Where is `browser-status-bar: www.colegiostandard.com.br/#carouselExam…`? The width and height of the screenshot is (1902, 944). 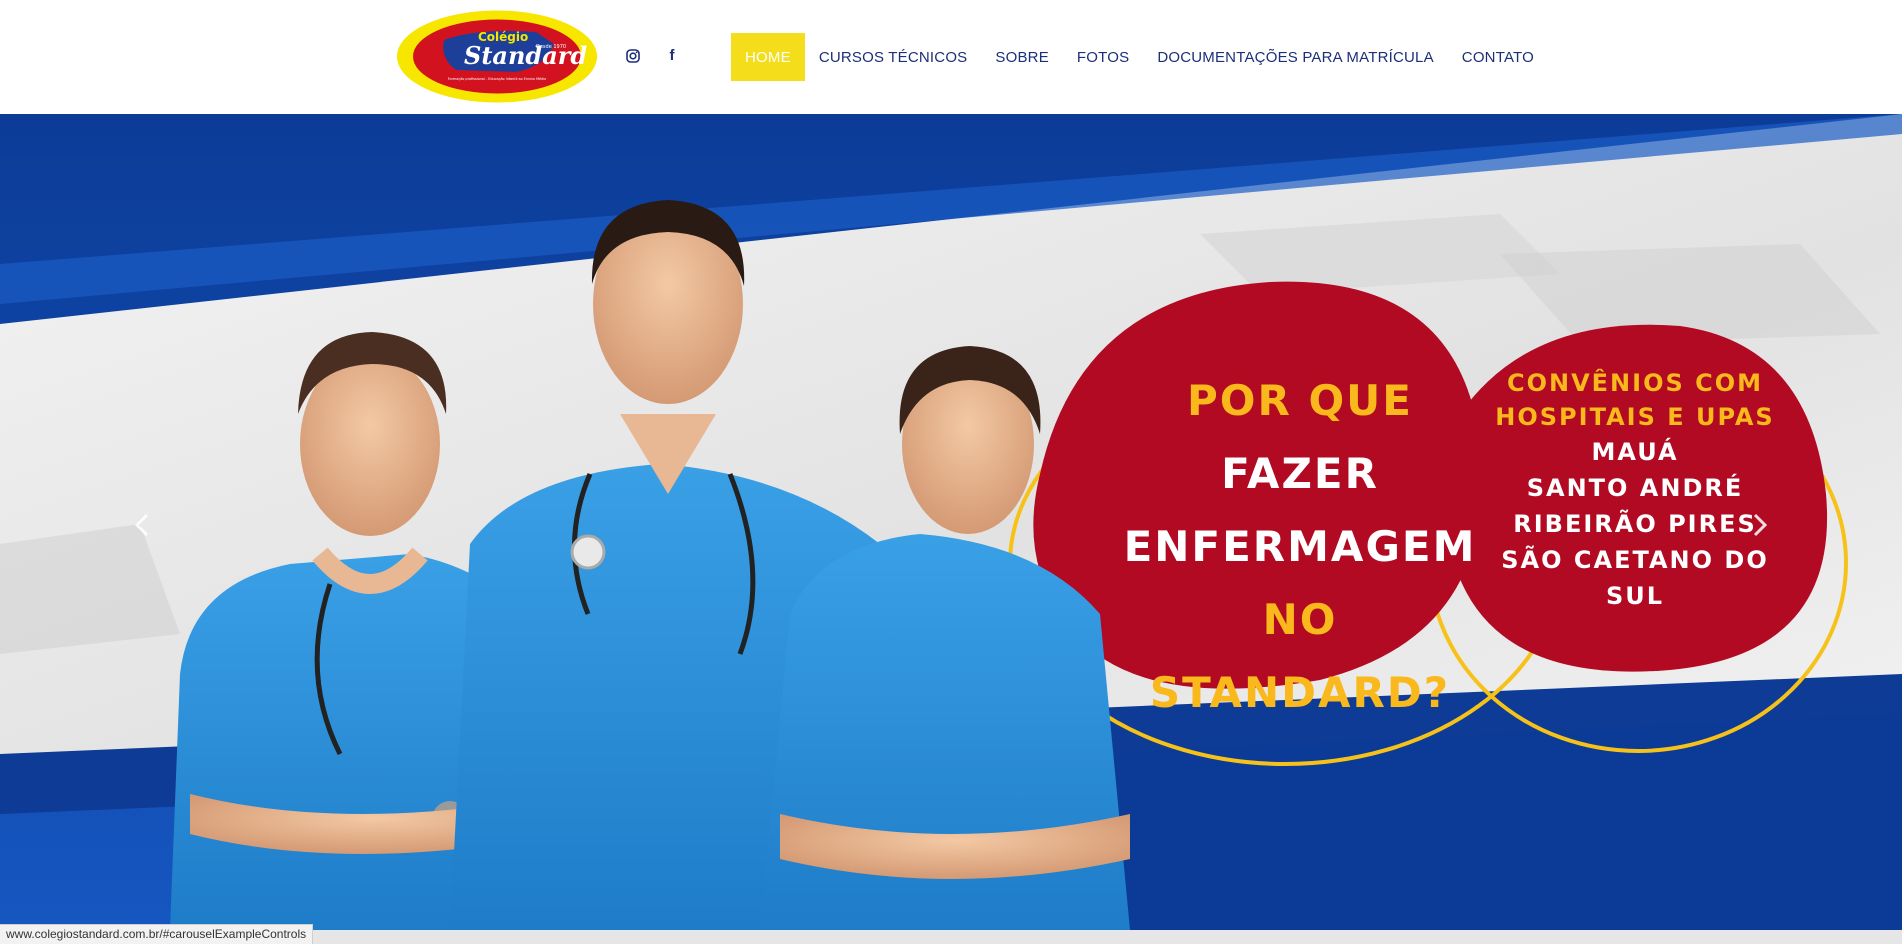 browser-status-bar: www.colegiostandard.com.br/#carouselExam… is located at coordinates (157, 934).